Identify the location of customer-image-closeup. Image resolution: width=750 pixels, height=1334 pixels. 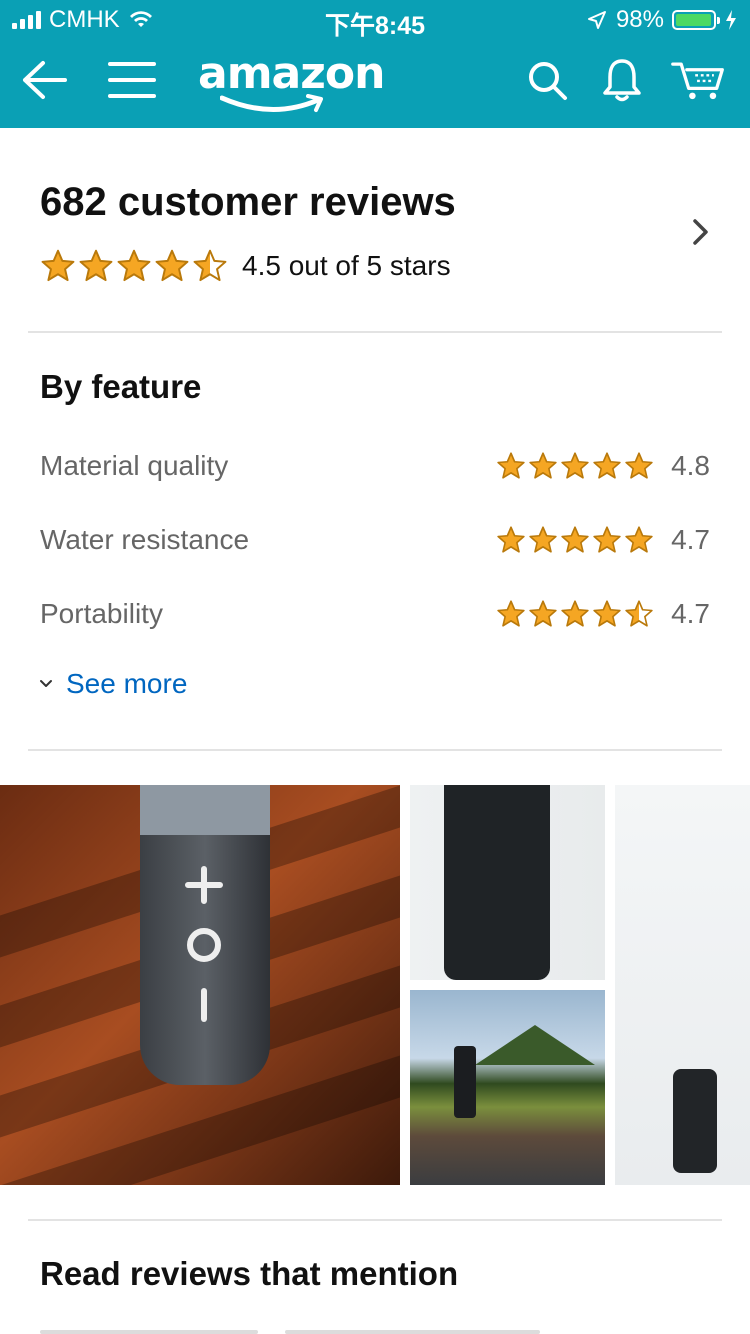
(507, 882).